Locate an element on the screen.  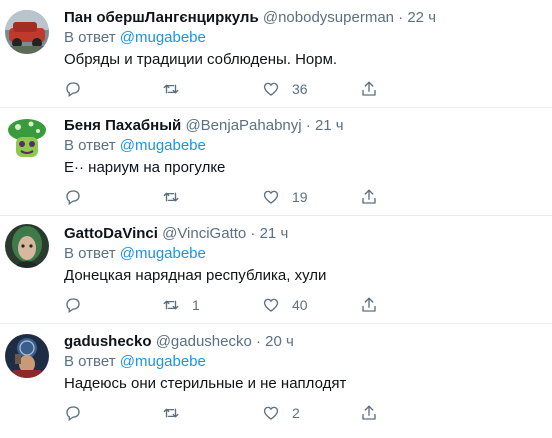
author-handle: @BenjaPahabnyj is located at coordinates (243, 125).